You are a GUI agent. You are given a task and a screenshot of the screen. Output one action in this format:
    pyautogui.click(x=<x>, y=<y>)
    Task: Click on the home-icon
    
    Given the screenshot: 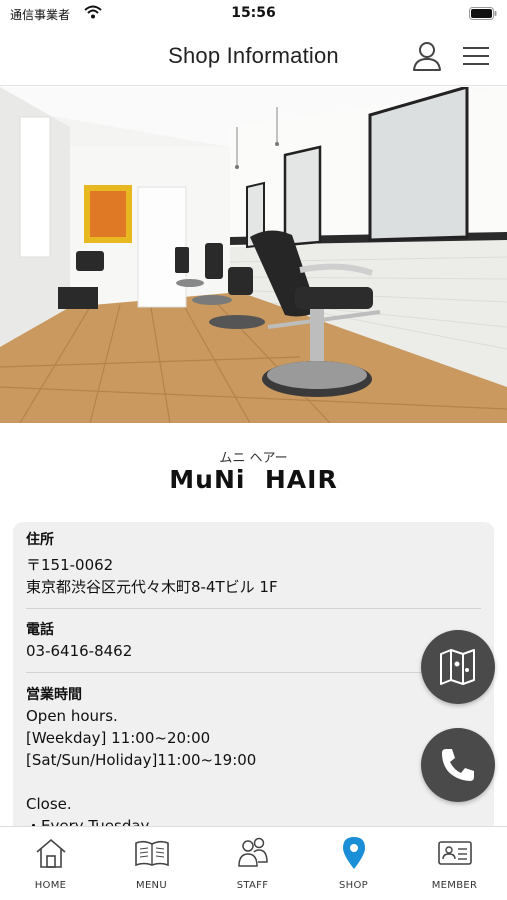 What is the action you would take?
    pyautogui.click(x=51, y=853)
    